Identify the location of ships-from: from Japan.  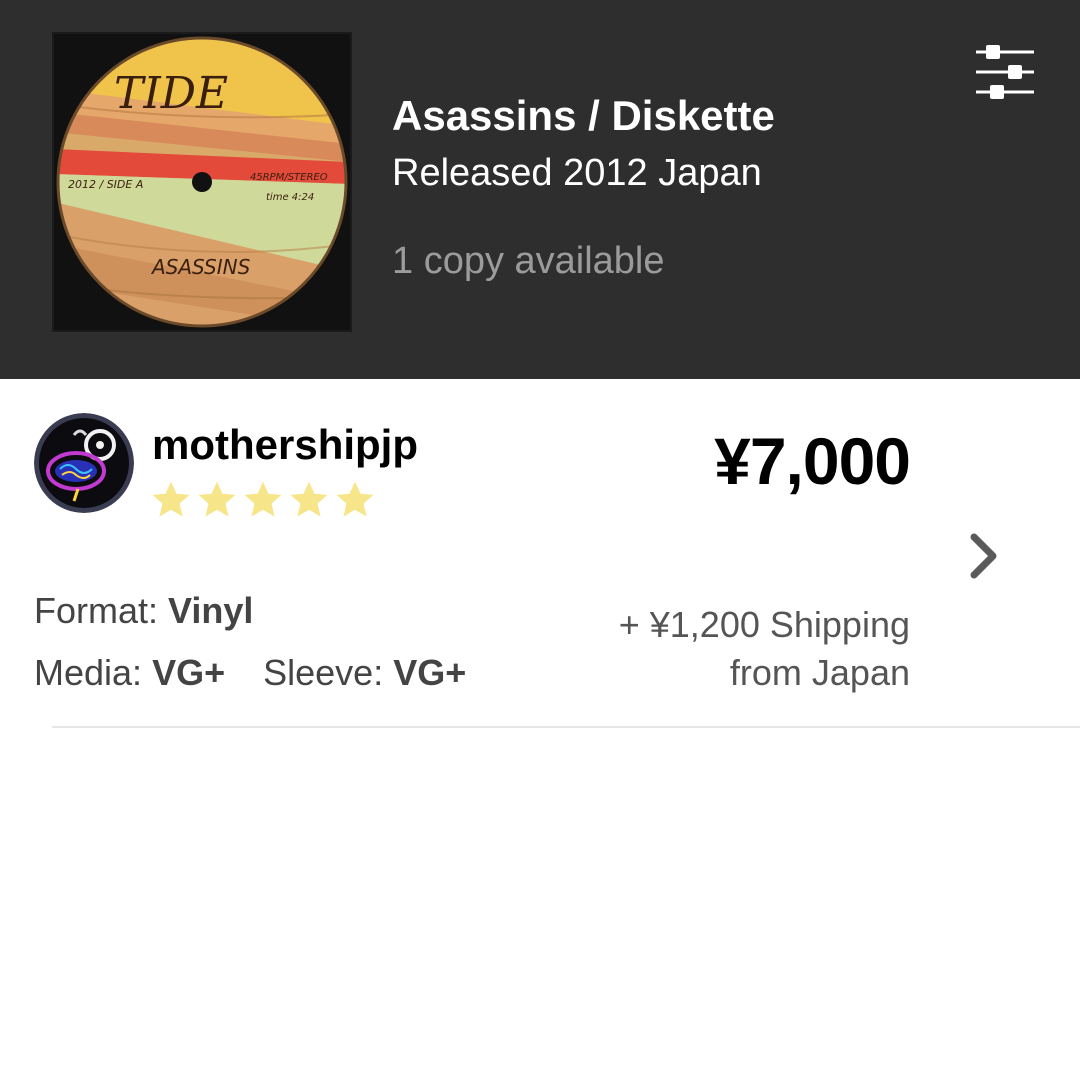
(819, 672).